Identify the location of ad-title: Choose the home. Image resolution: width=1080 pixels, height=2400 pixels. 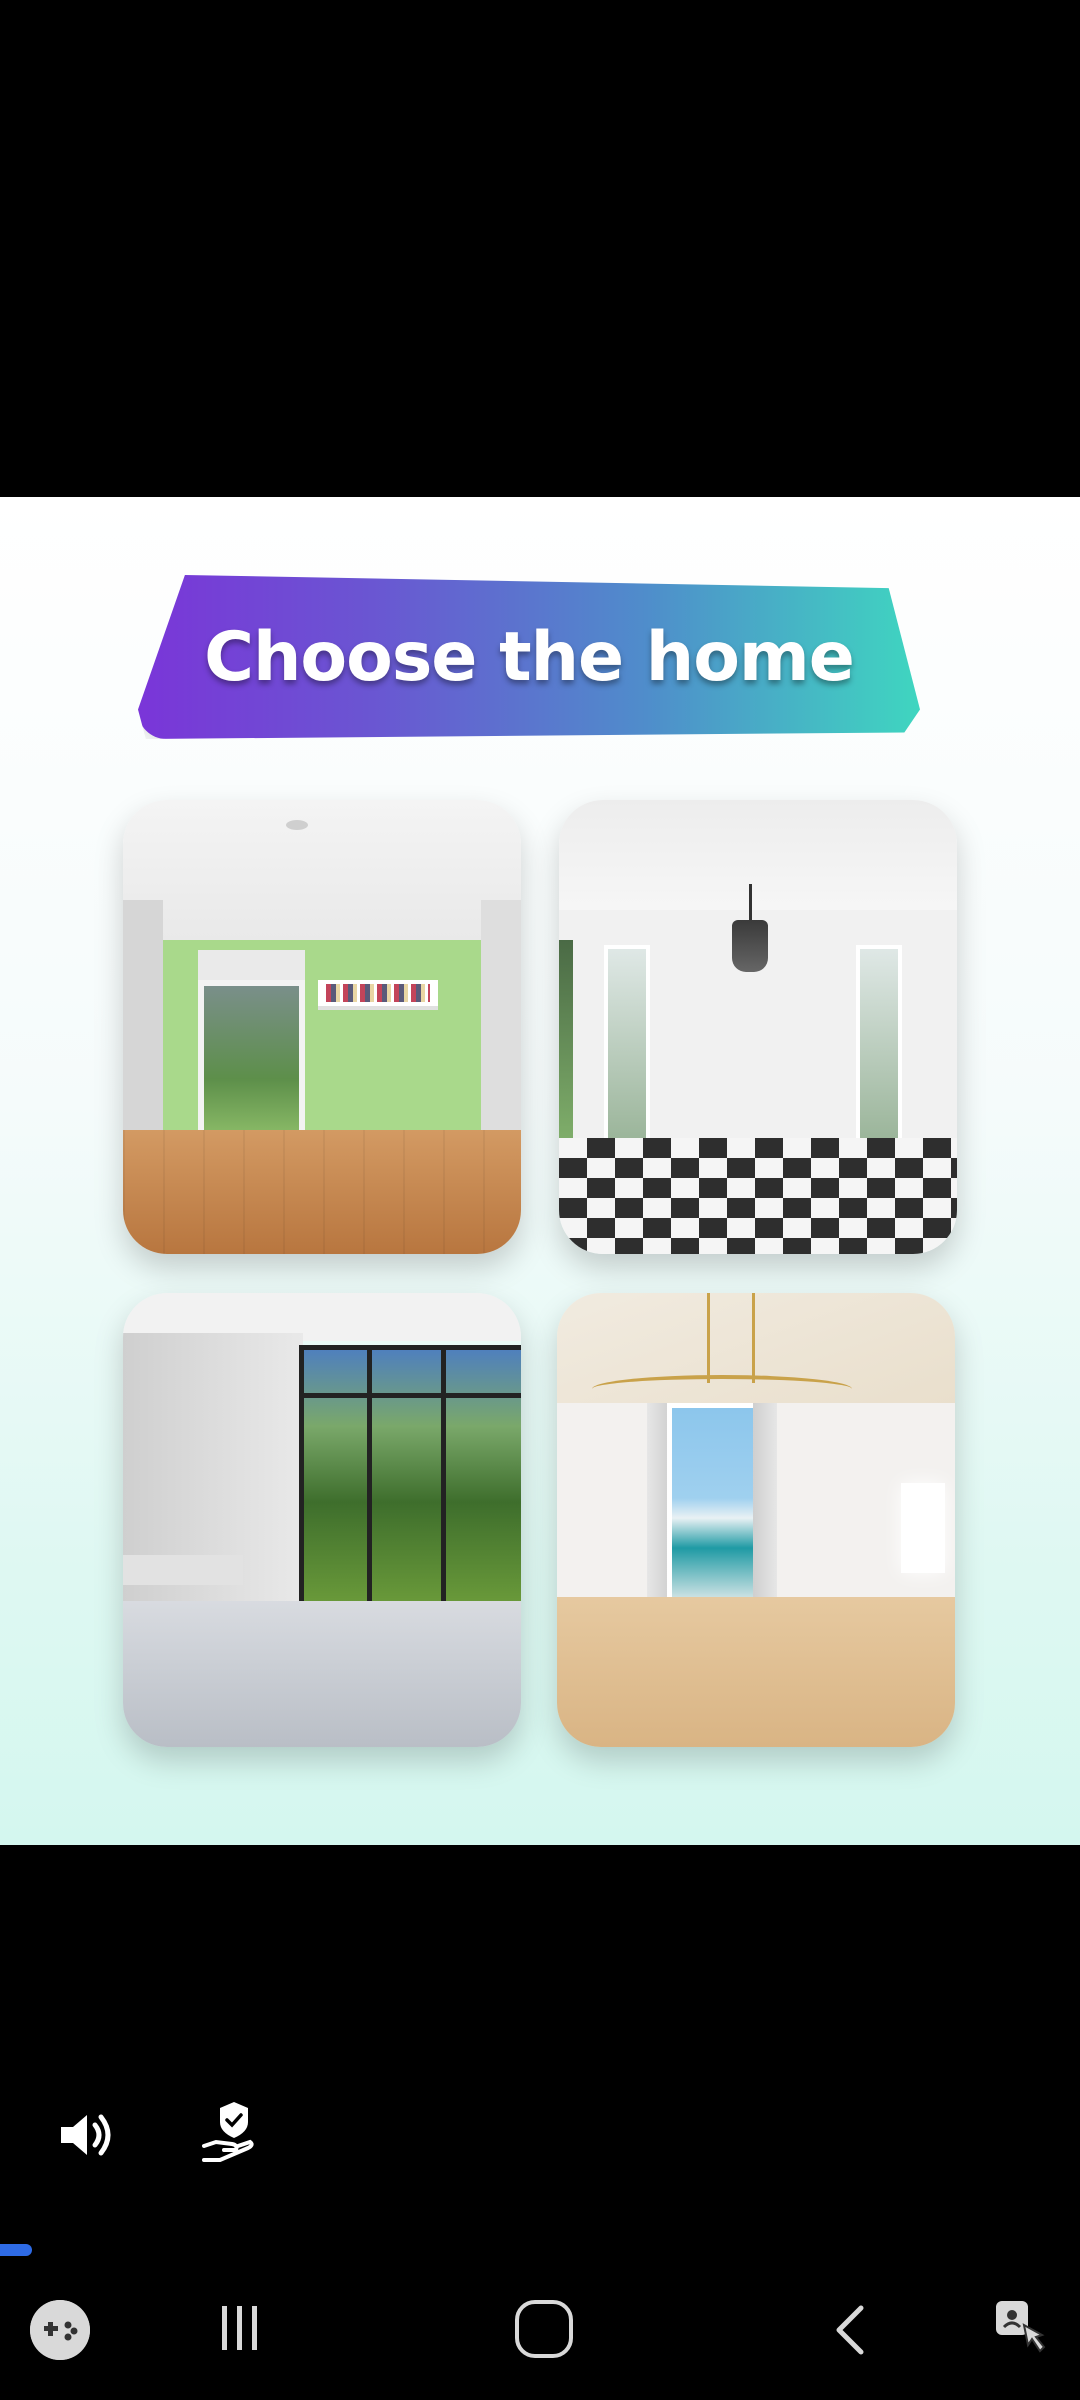
(529, 657).